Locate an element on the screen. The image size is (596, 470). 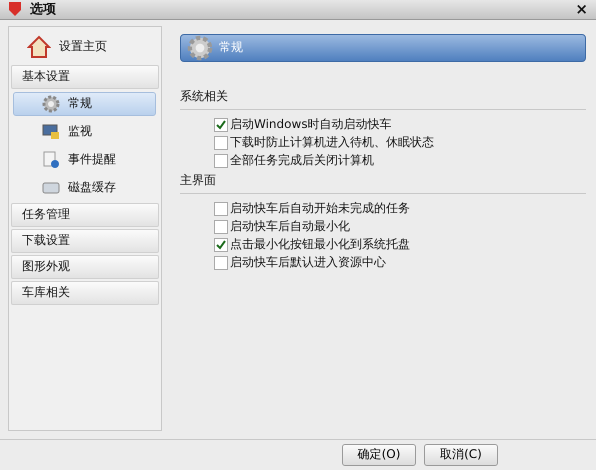
document-icon is located at coordinates (51, 159).